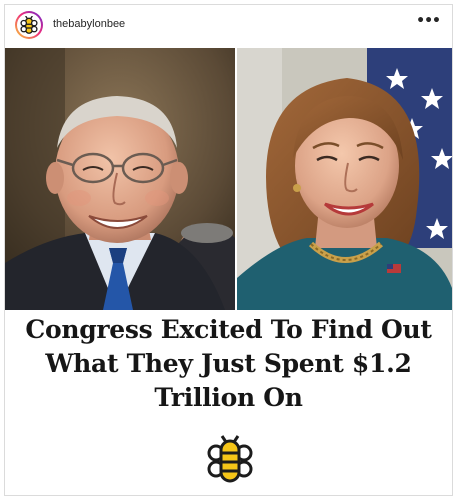  What do you see at coordinates (428, 21) in the screenshot?
I see `more-horizontal-icon: •••` at bounding box center [428, 21].